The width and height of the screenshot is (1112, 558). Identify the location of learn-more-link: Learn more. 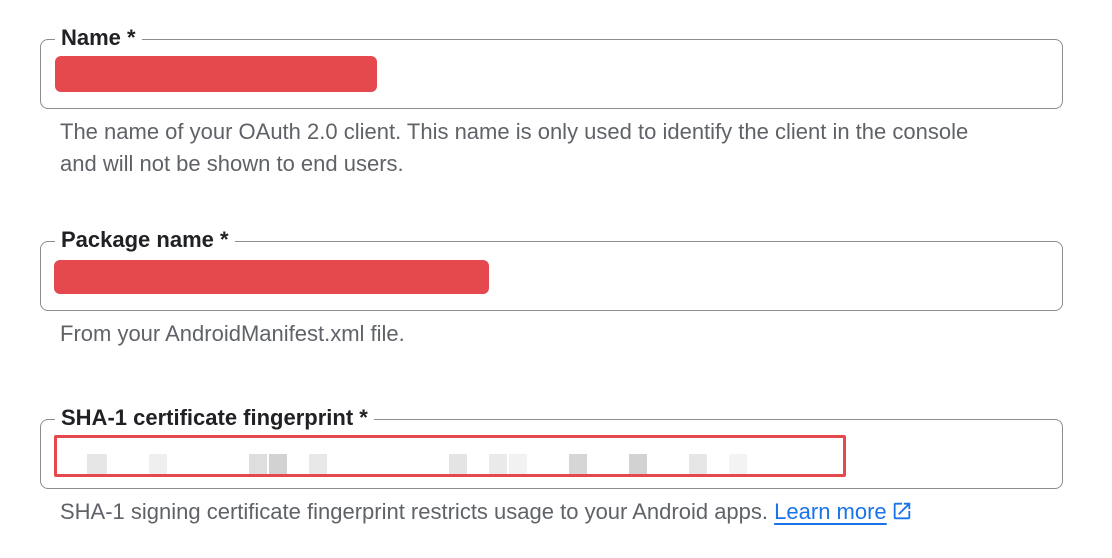
(830, 511).